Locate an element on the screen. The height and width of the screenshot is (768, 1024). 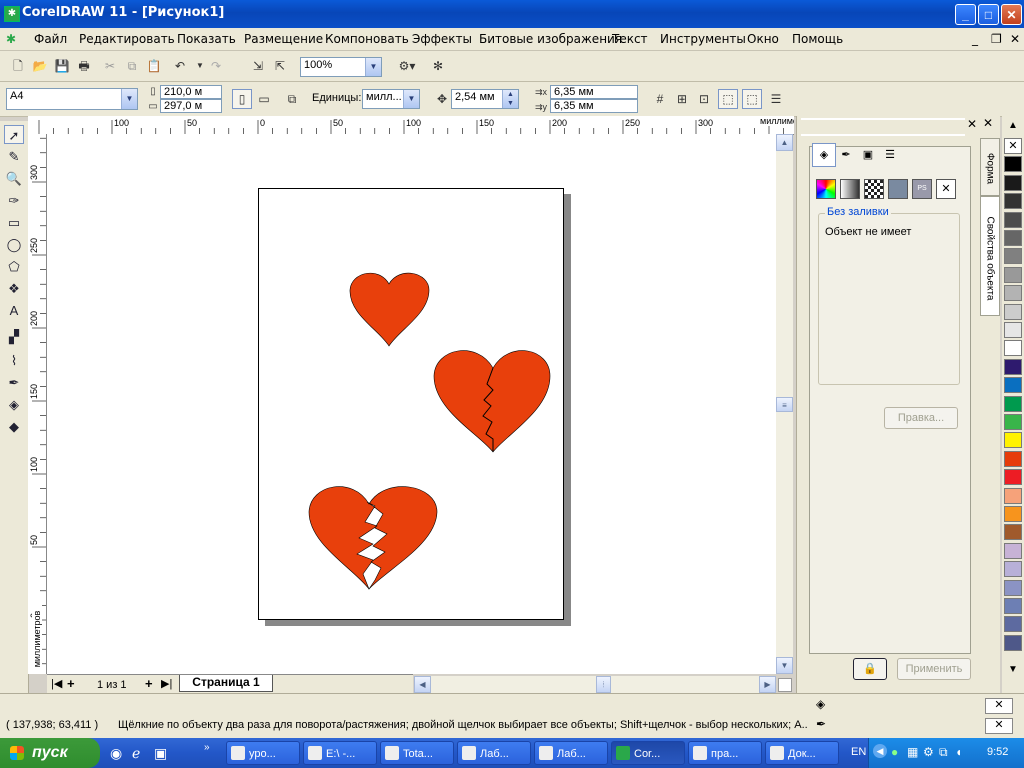
menu-text: Текст is located at coordinates (630, 39).